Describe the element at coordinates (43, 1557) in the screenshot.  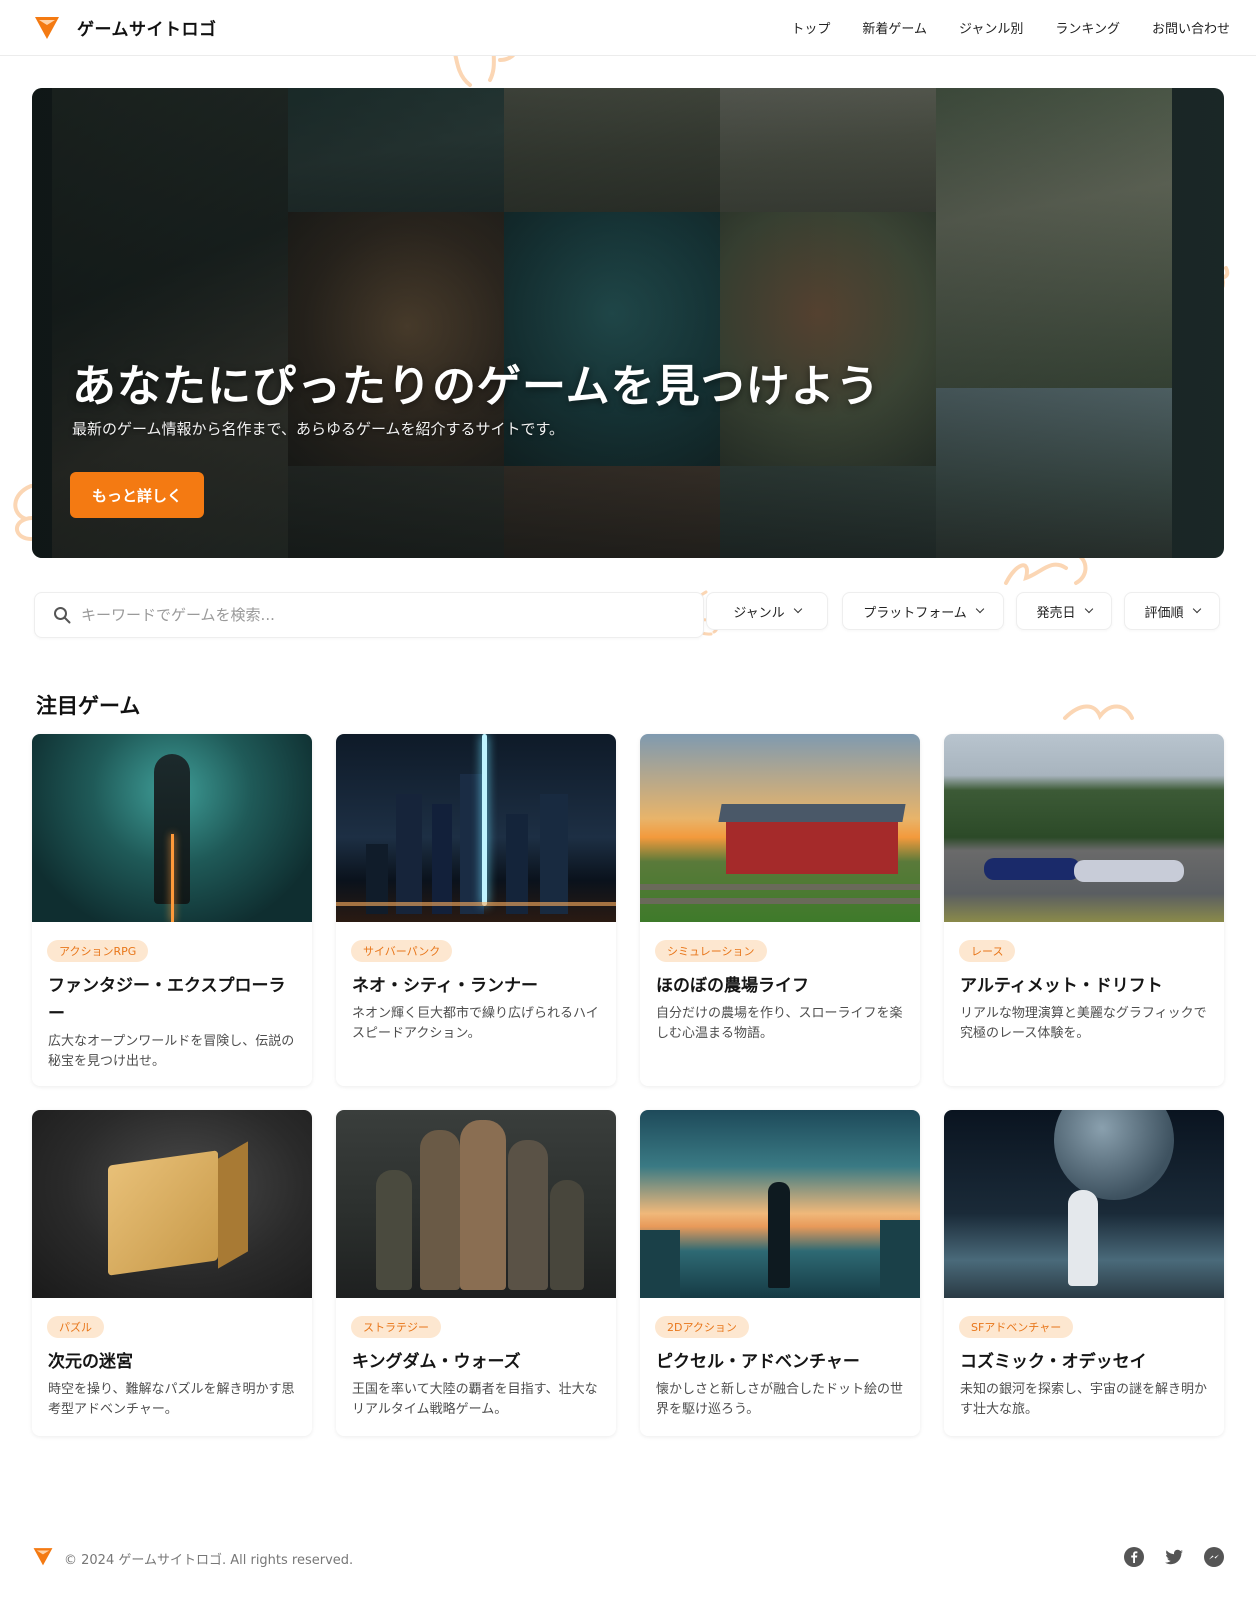
I see `footer-logo-icon` at that location.